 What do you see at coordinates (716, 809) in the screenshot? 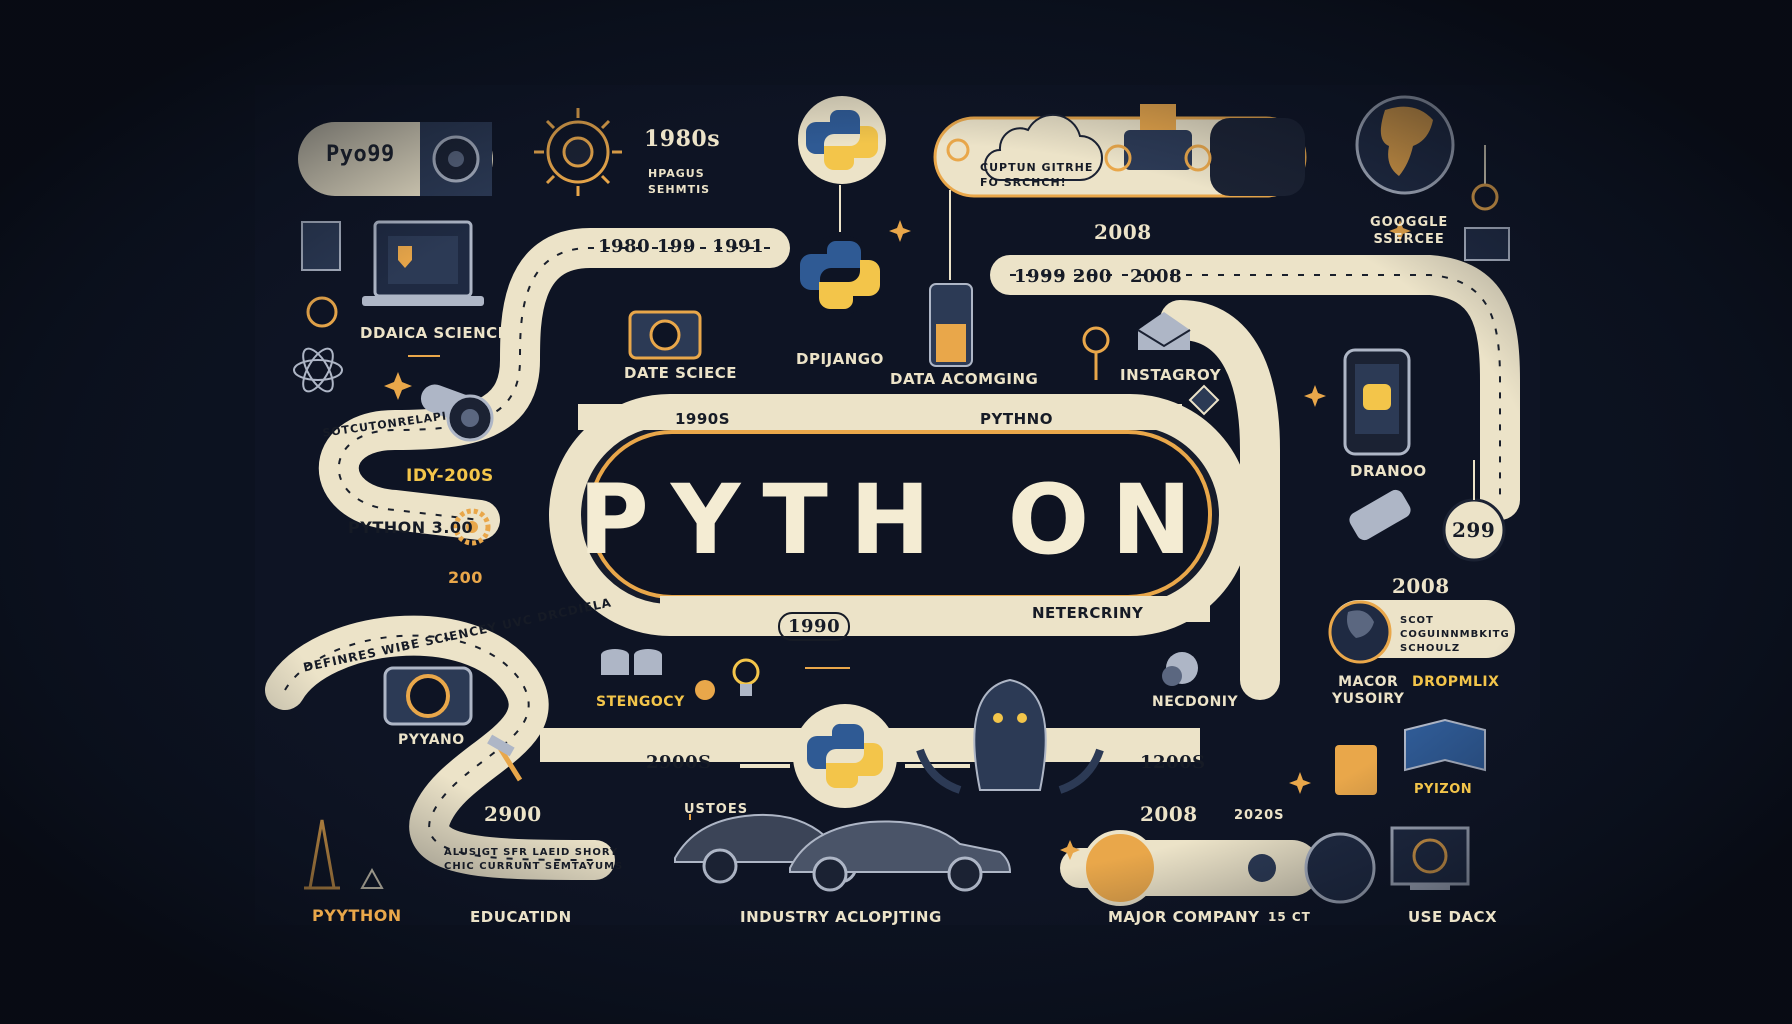
I see `label-ustoes: USTOES` at bounding box center [716, 809].